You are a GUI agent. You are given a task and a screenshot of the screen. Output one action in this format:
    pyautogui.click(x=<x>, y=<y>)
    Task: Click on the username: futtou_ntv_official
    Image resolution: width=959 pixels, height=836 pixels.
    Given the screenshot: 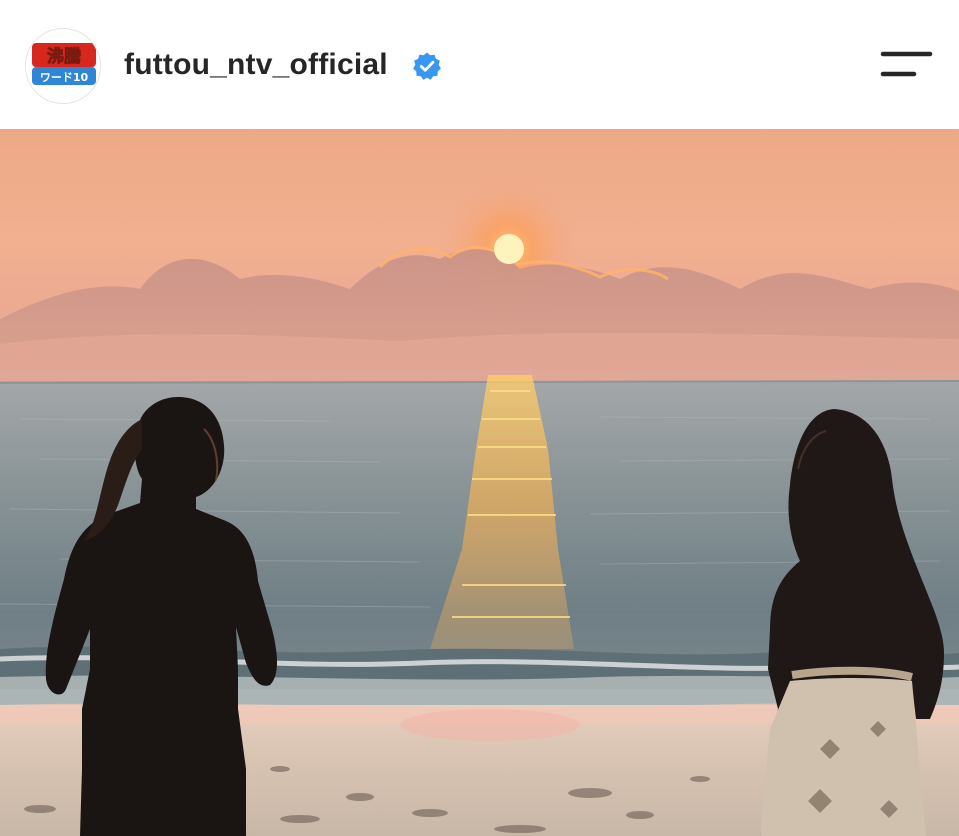 What is the action you would take?
    pyautogui.click(x=256, y=65)
    